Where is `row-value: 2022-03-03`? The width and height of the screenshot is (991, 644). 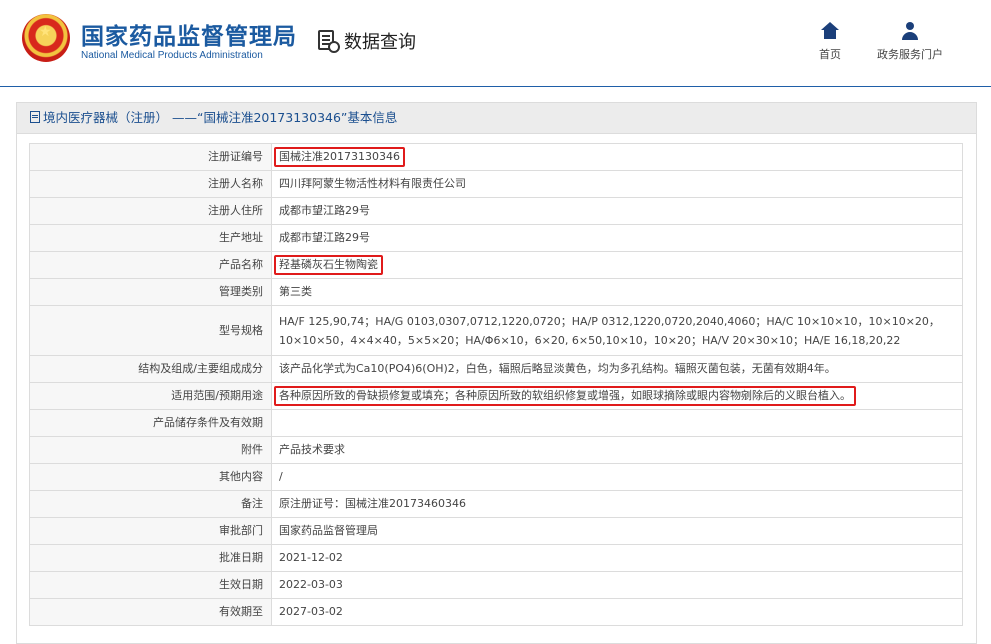
row-value: 2022-03-03 is located at coordinates (617, 585).